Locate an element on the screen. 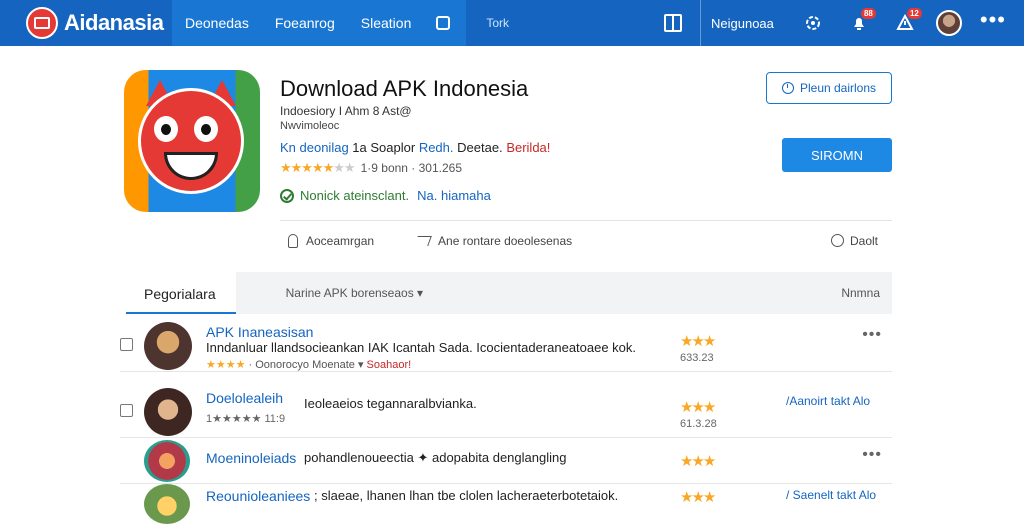 The height and width of the screenshot is (524, 1024). item-warning: Soahaor! is located at coordinates (389, 365).